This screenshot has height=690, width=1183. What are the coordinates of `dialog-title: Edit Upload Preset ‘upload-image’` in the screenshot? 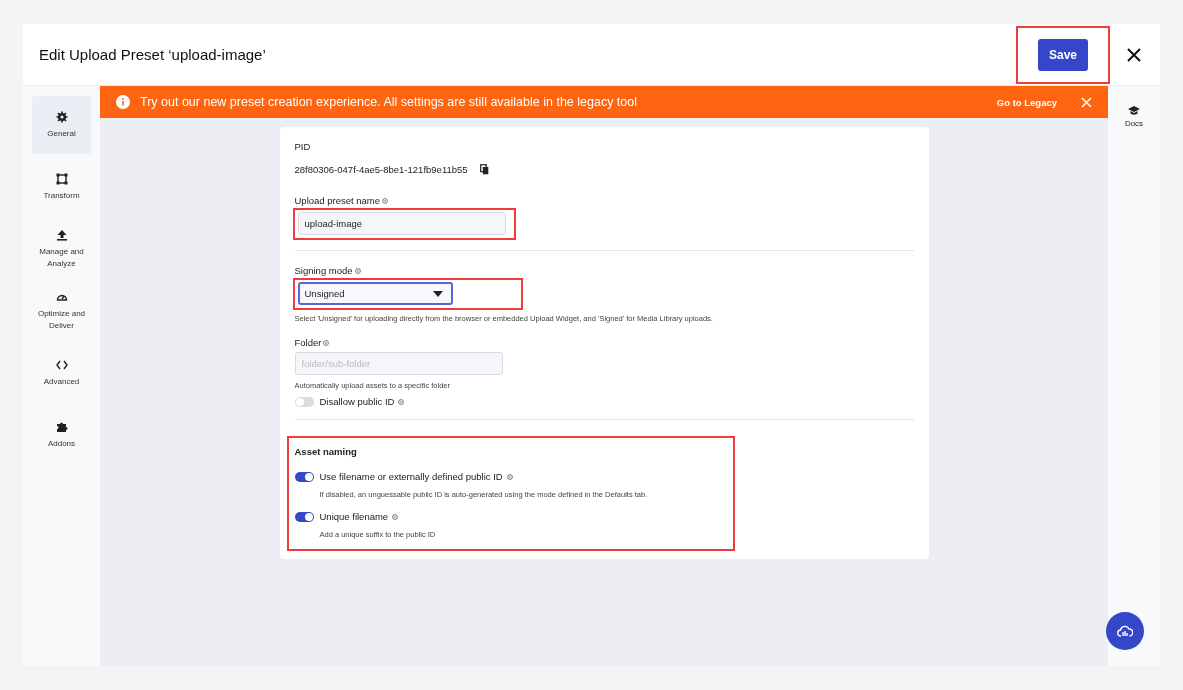 It's located at (152, 54).